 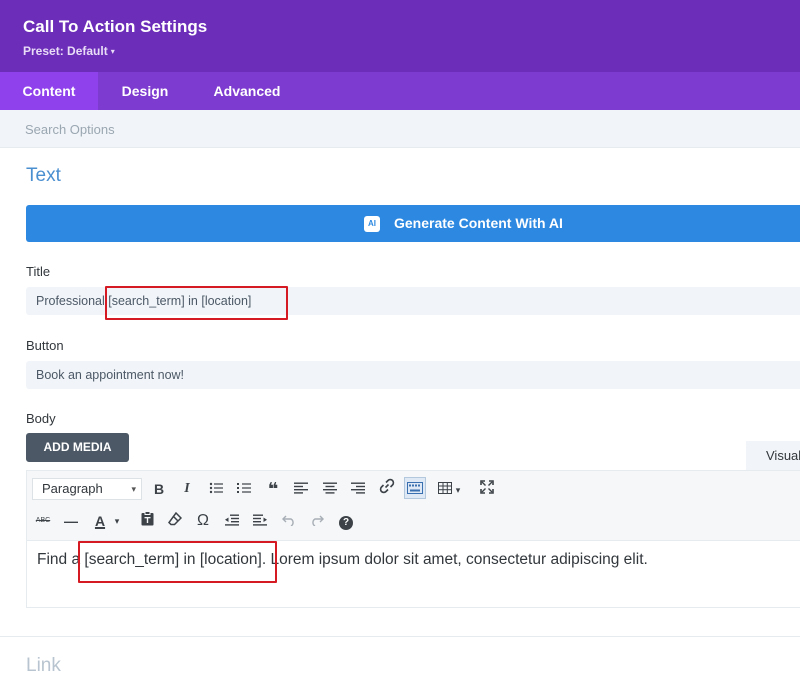 What do you see at coordinates (187, 489) in the screenshot?
I see `italic-icon: I` at bounding box center [187, 489].